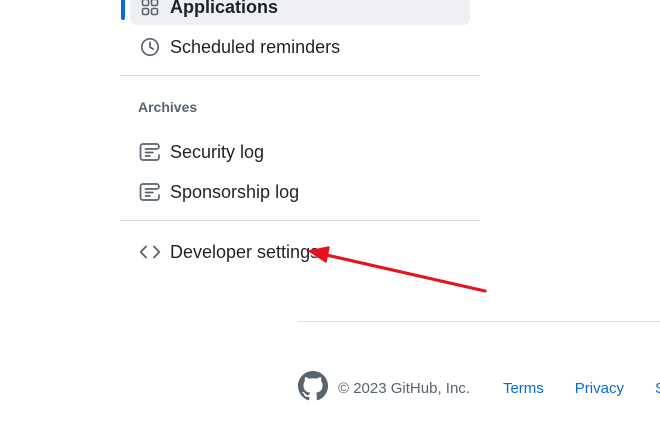  What do you see at coordinates (479, 321) in the screenshot?
I see `footer-divider` at bounding box center [479, 321].